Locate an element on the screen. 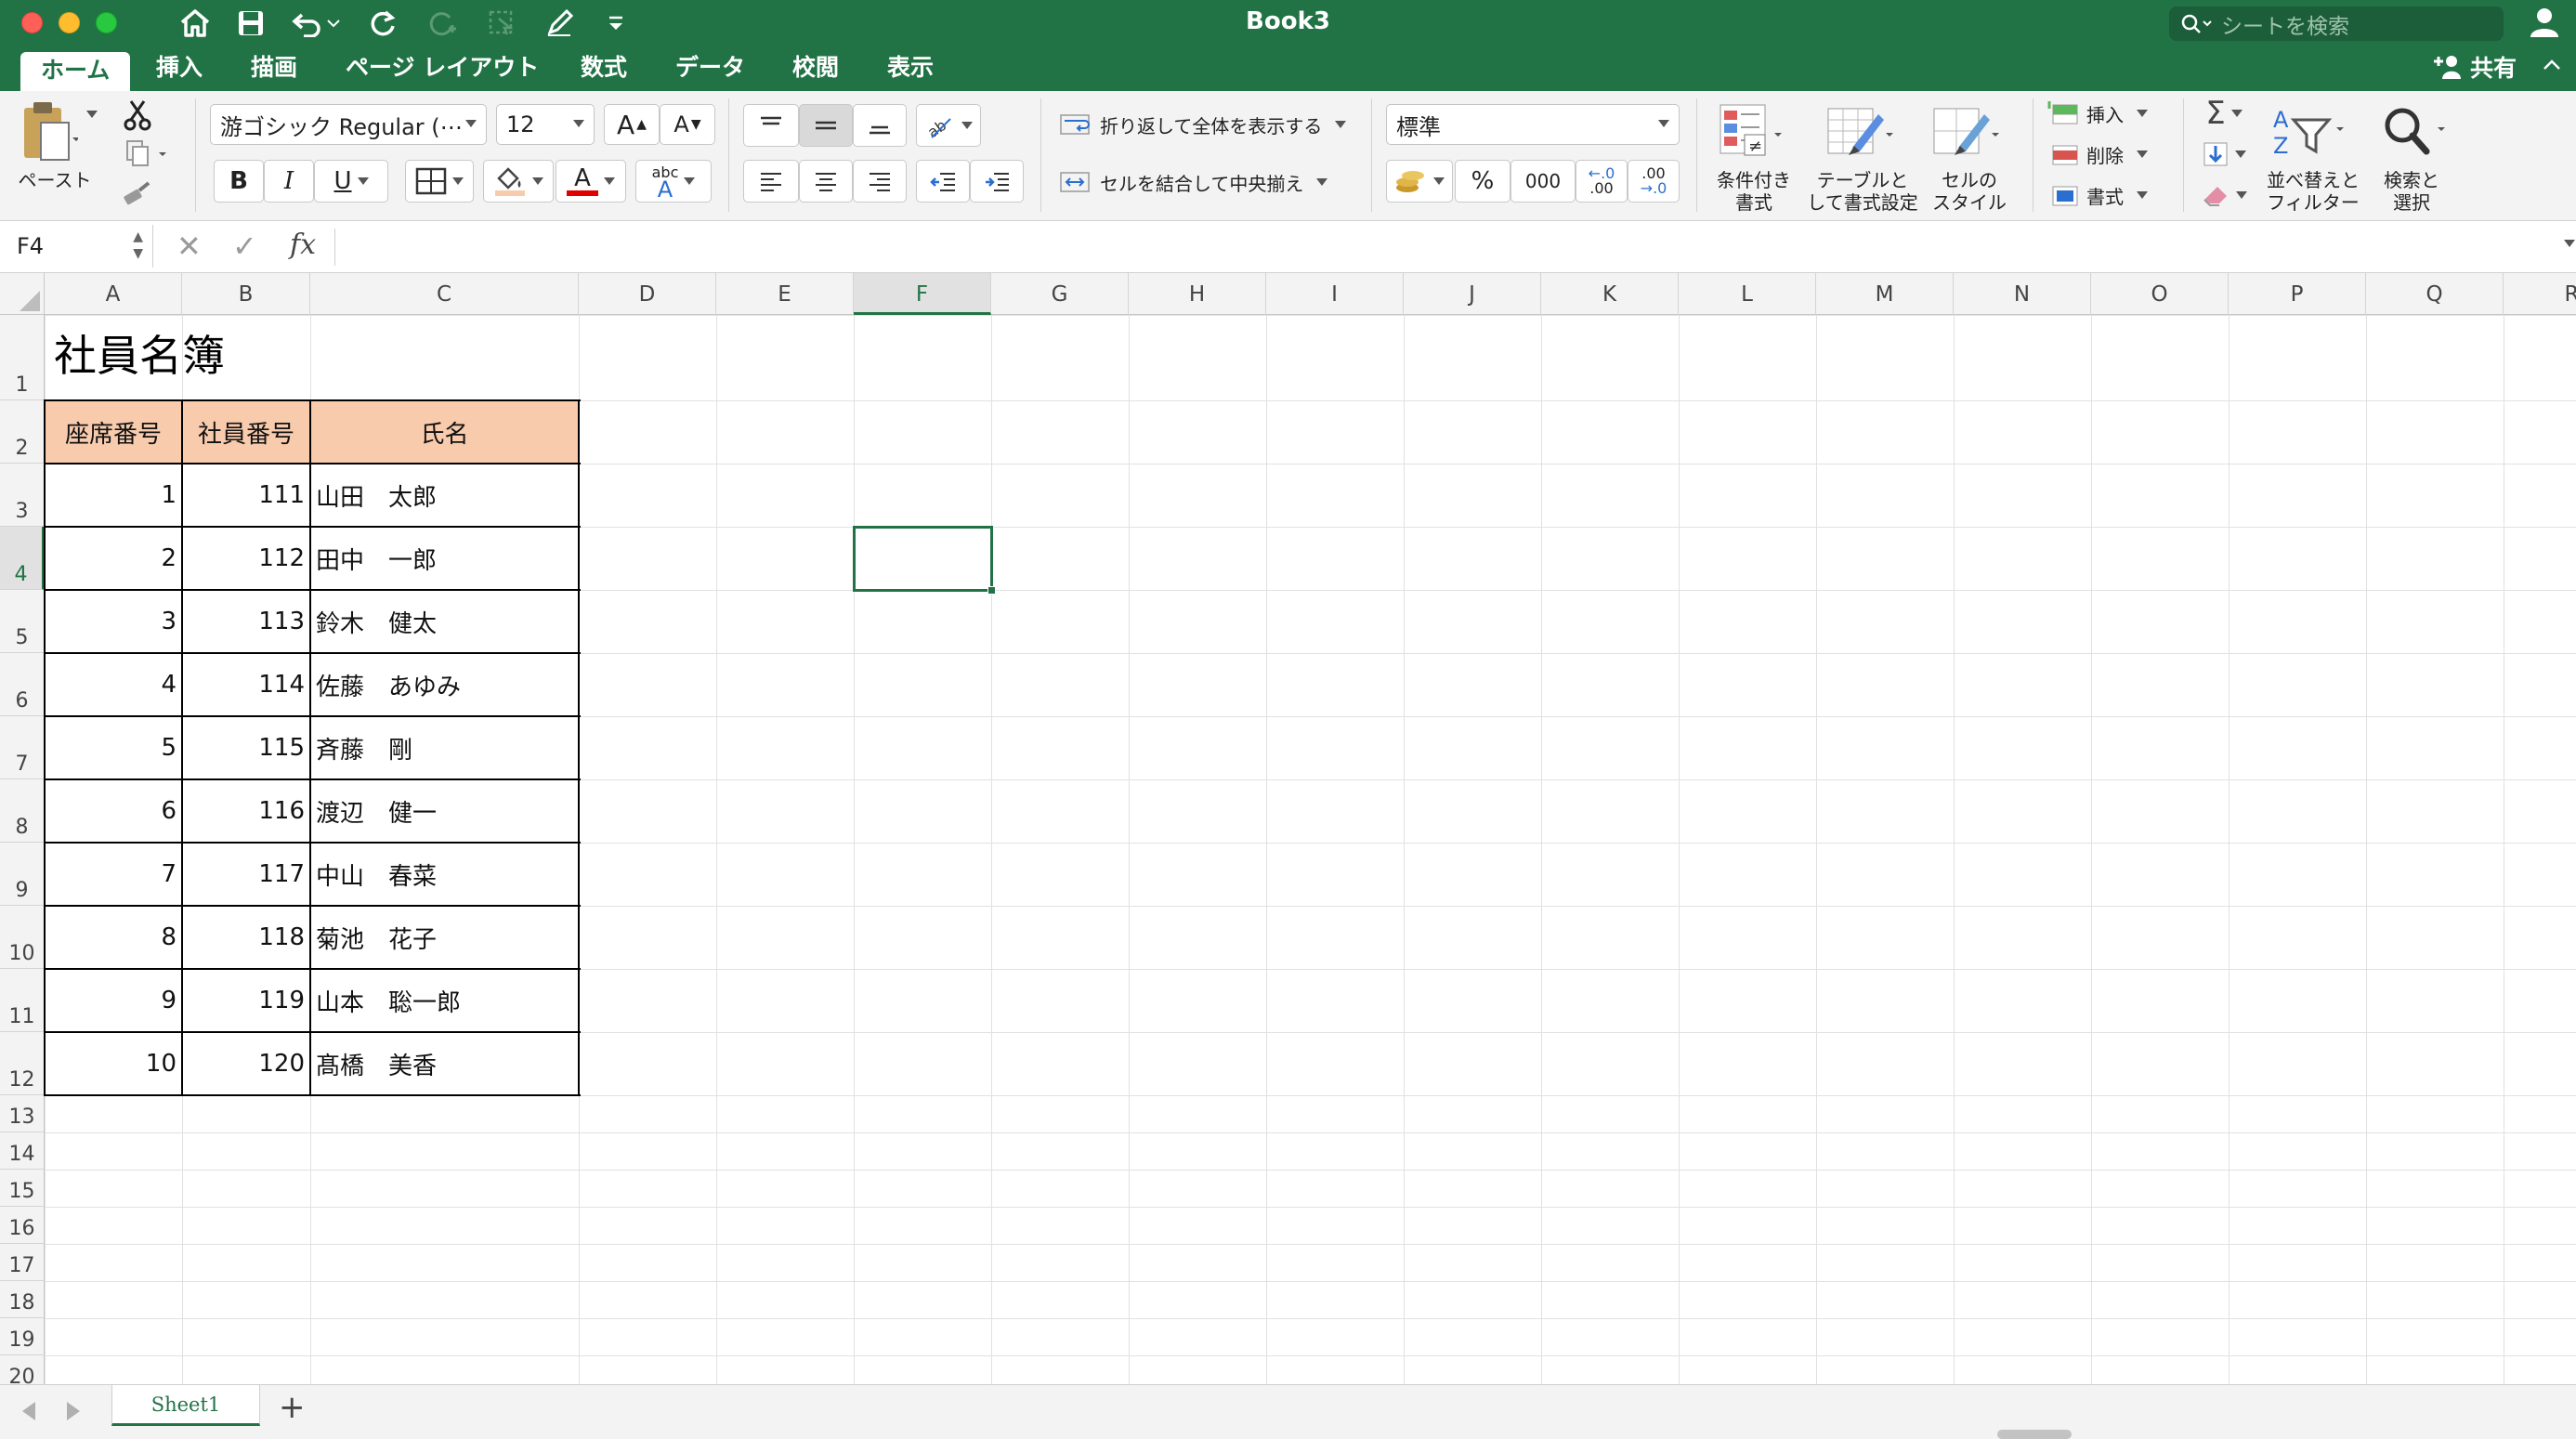 This screenshot has height=1439, width=2576. align-left-button is located at coordinates (771, 182).